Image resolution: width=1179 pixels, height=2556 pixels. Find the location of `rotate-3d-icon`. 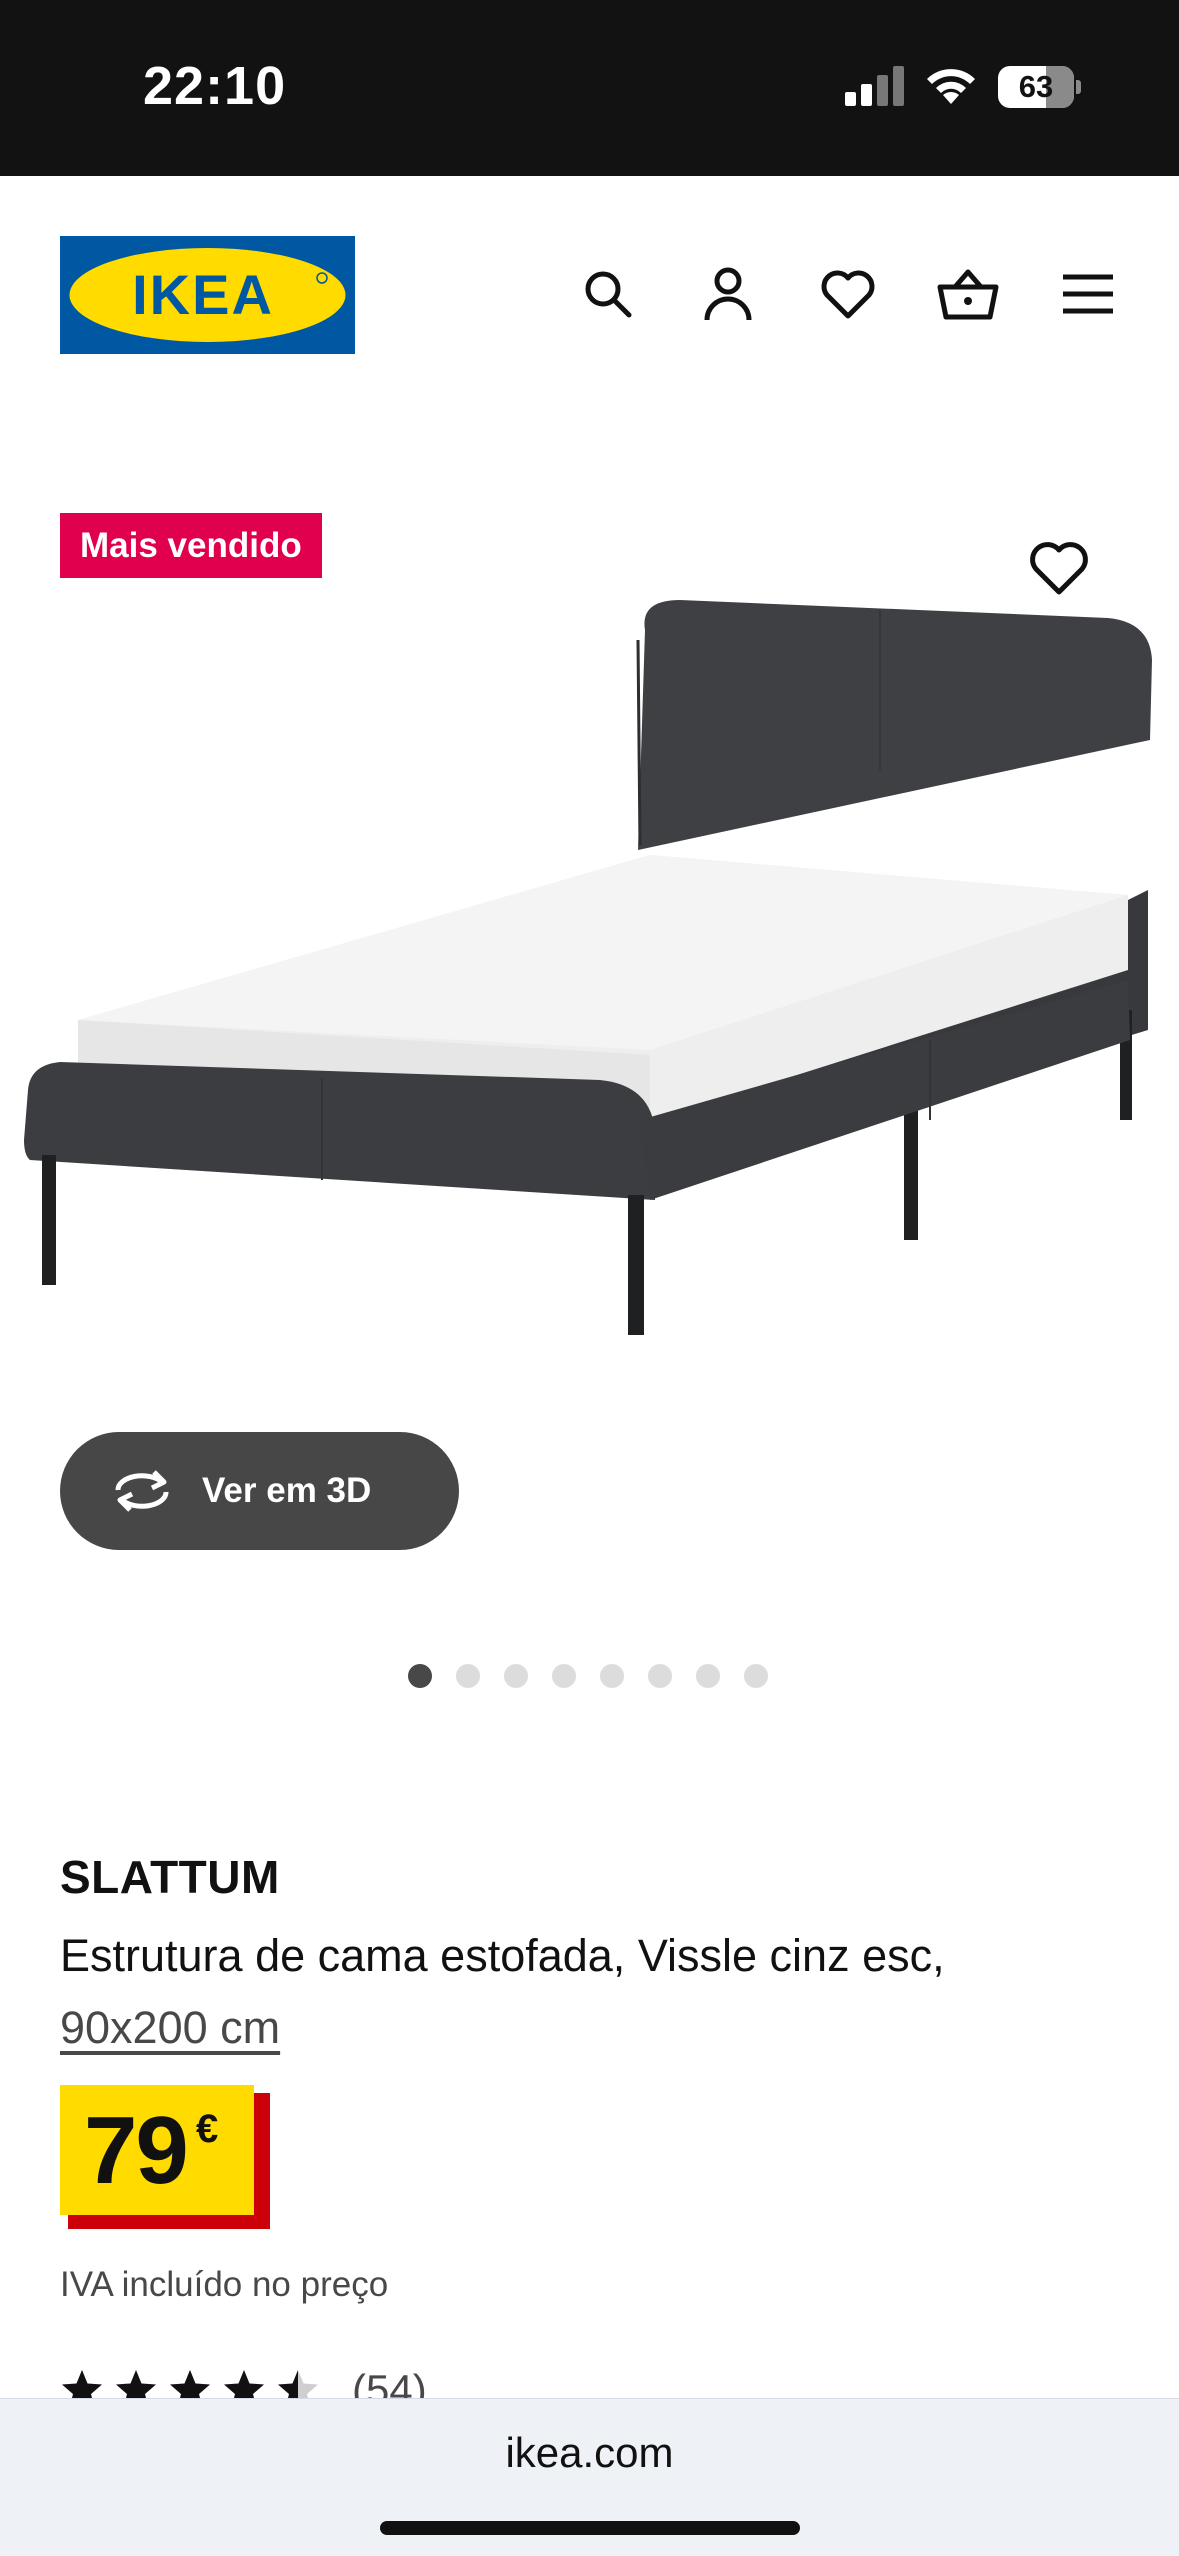

rotate-3d-icon is located at coordinates (142, 1491).